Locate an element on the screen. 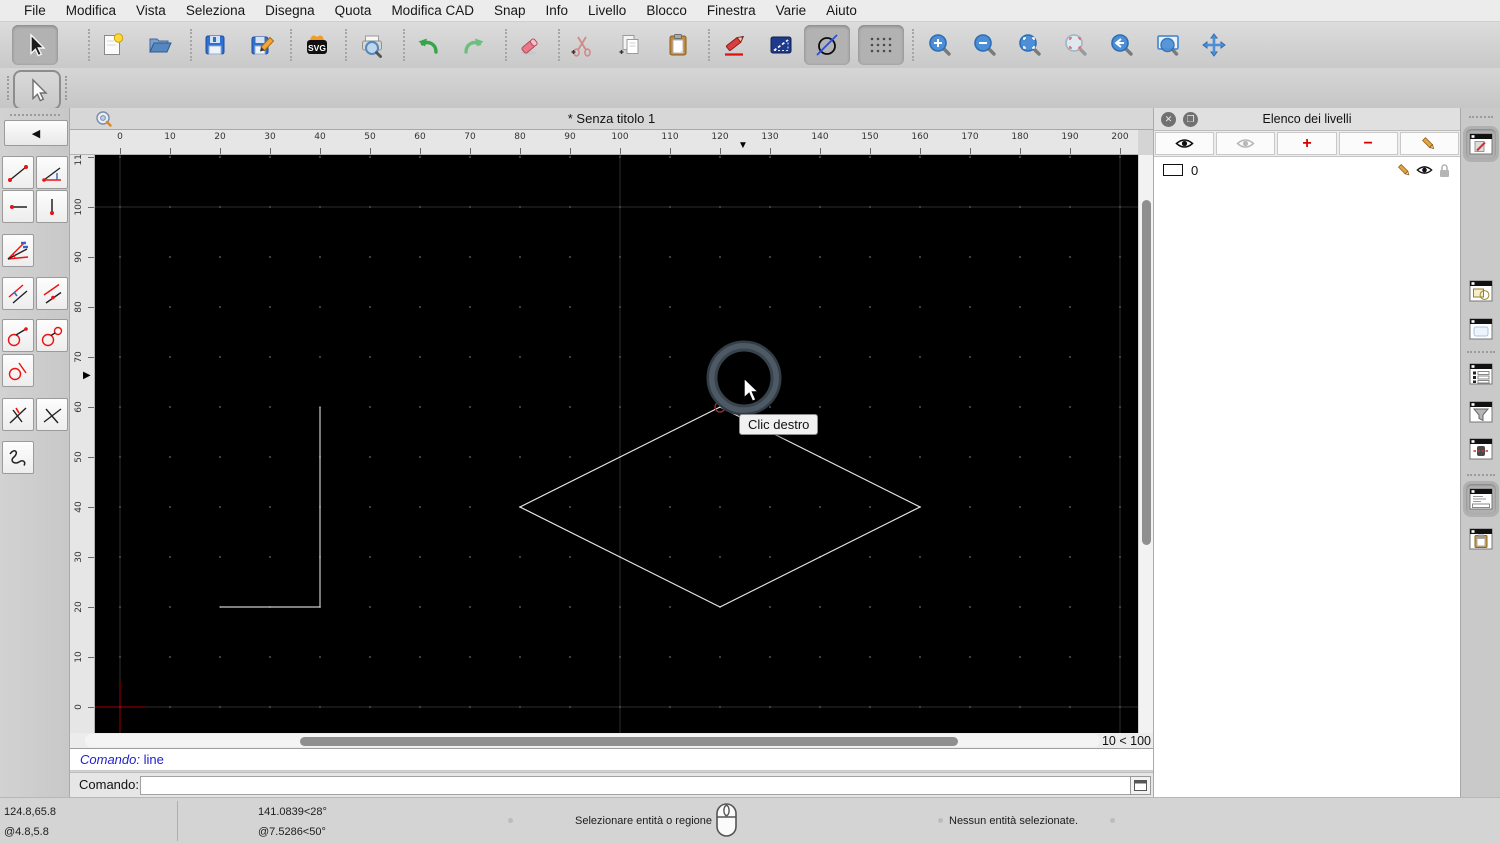 This screenshot has height=844, width=1500. command-detach-button is located at coordinates (1140, 785).